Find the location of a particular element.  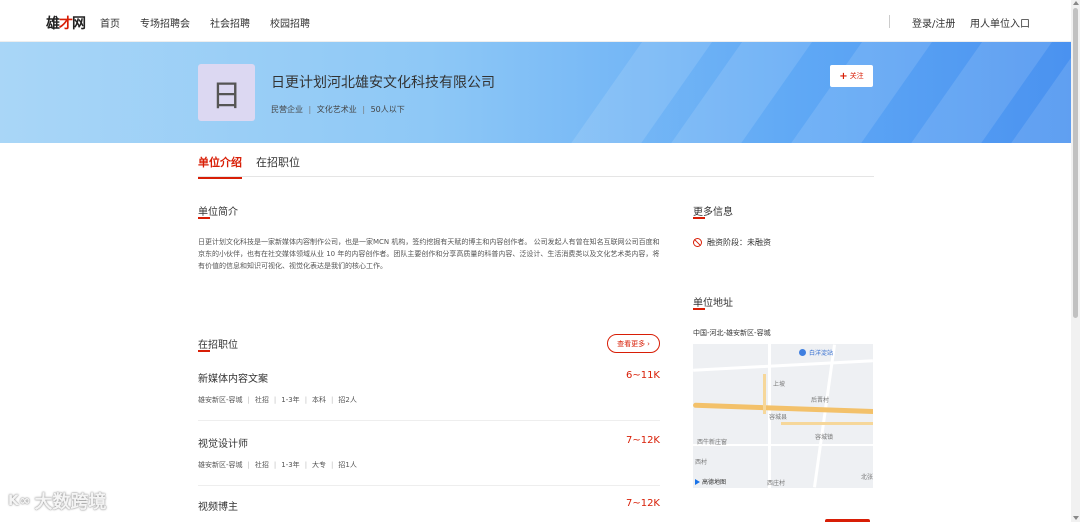

job-meta: 雄安新区-容城 | 社招 | 1-3年 | 本科 | 招2人 is located at coordinates (277, 400).